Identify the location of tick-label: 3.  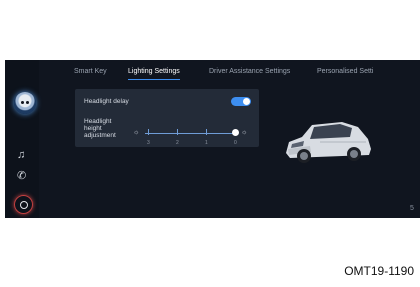
(148, 143).